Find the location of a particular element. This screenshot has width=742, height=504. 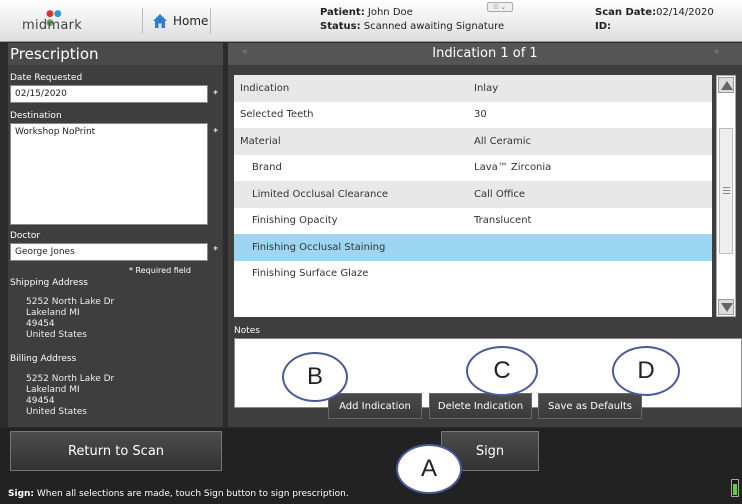

required-note: * Required field is located at coordinates (160, 270).